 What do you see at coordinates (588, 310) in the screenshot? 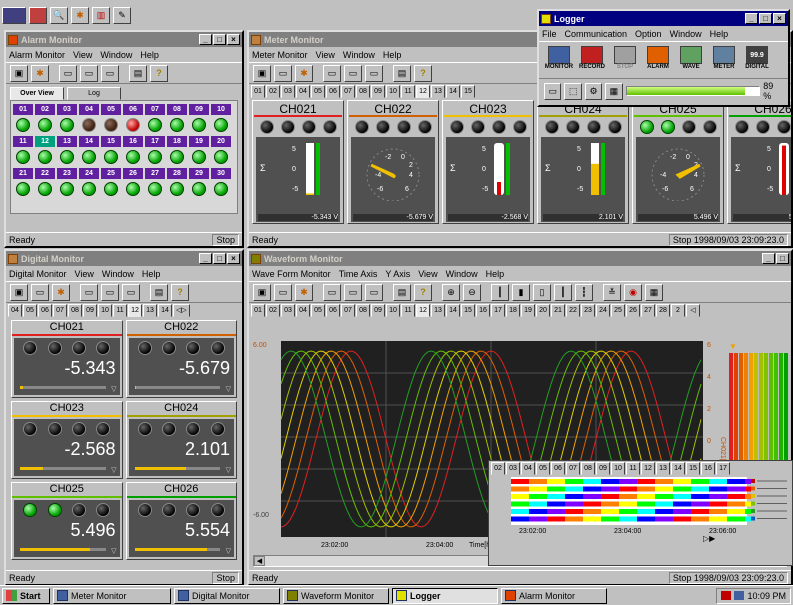
I see `channel-tab: 23` at bounding box center [588, 310].